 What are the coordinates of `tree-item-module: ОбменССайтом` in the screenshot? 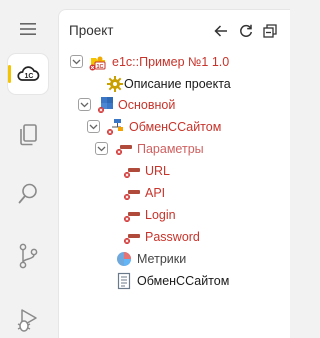 It's located at (175, 127).